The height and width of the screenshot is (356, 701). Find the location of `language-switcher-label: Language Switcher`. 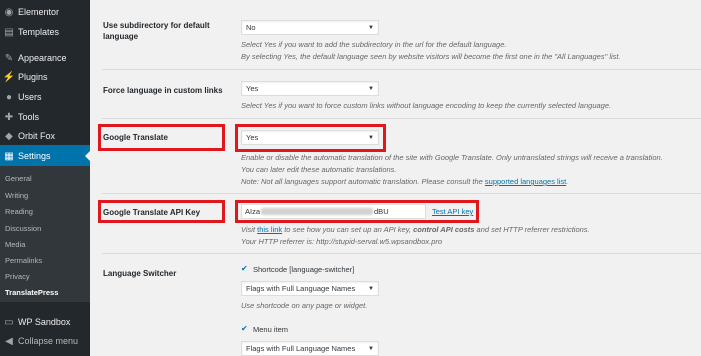

language-switcher-label: Language Switcher is located at coordinates (140, 273).